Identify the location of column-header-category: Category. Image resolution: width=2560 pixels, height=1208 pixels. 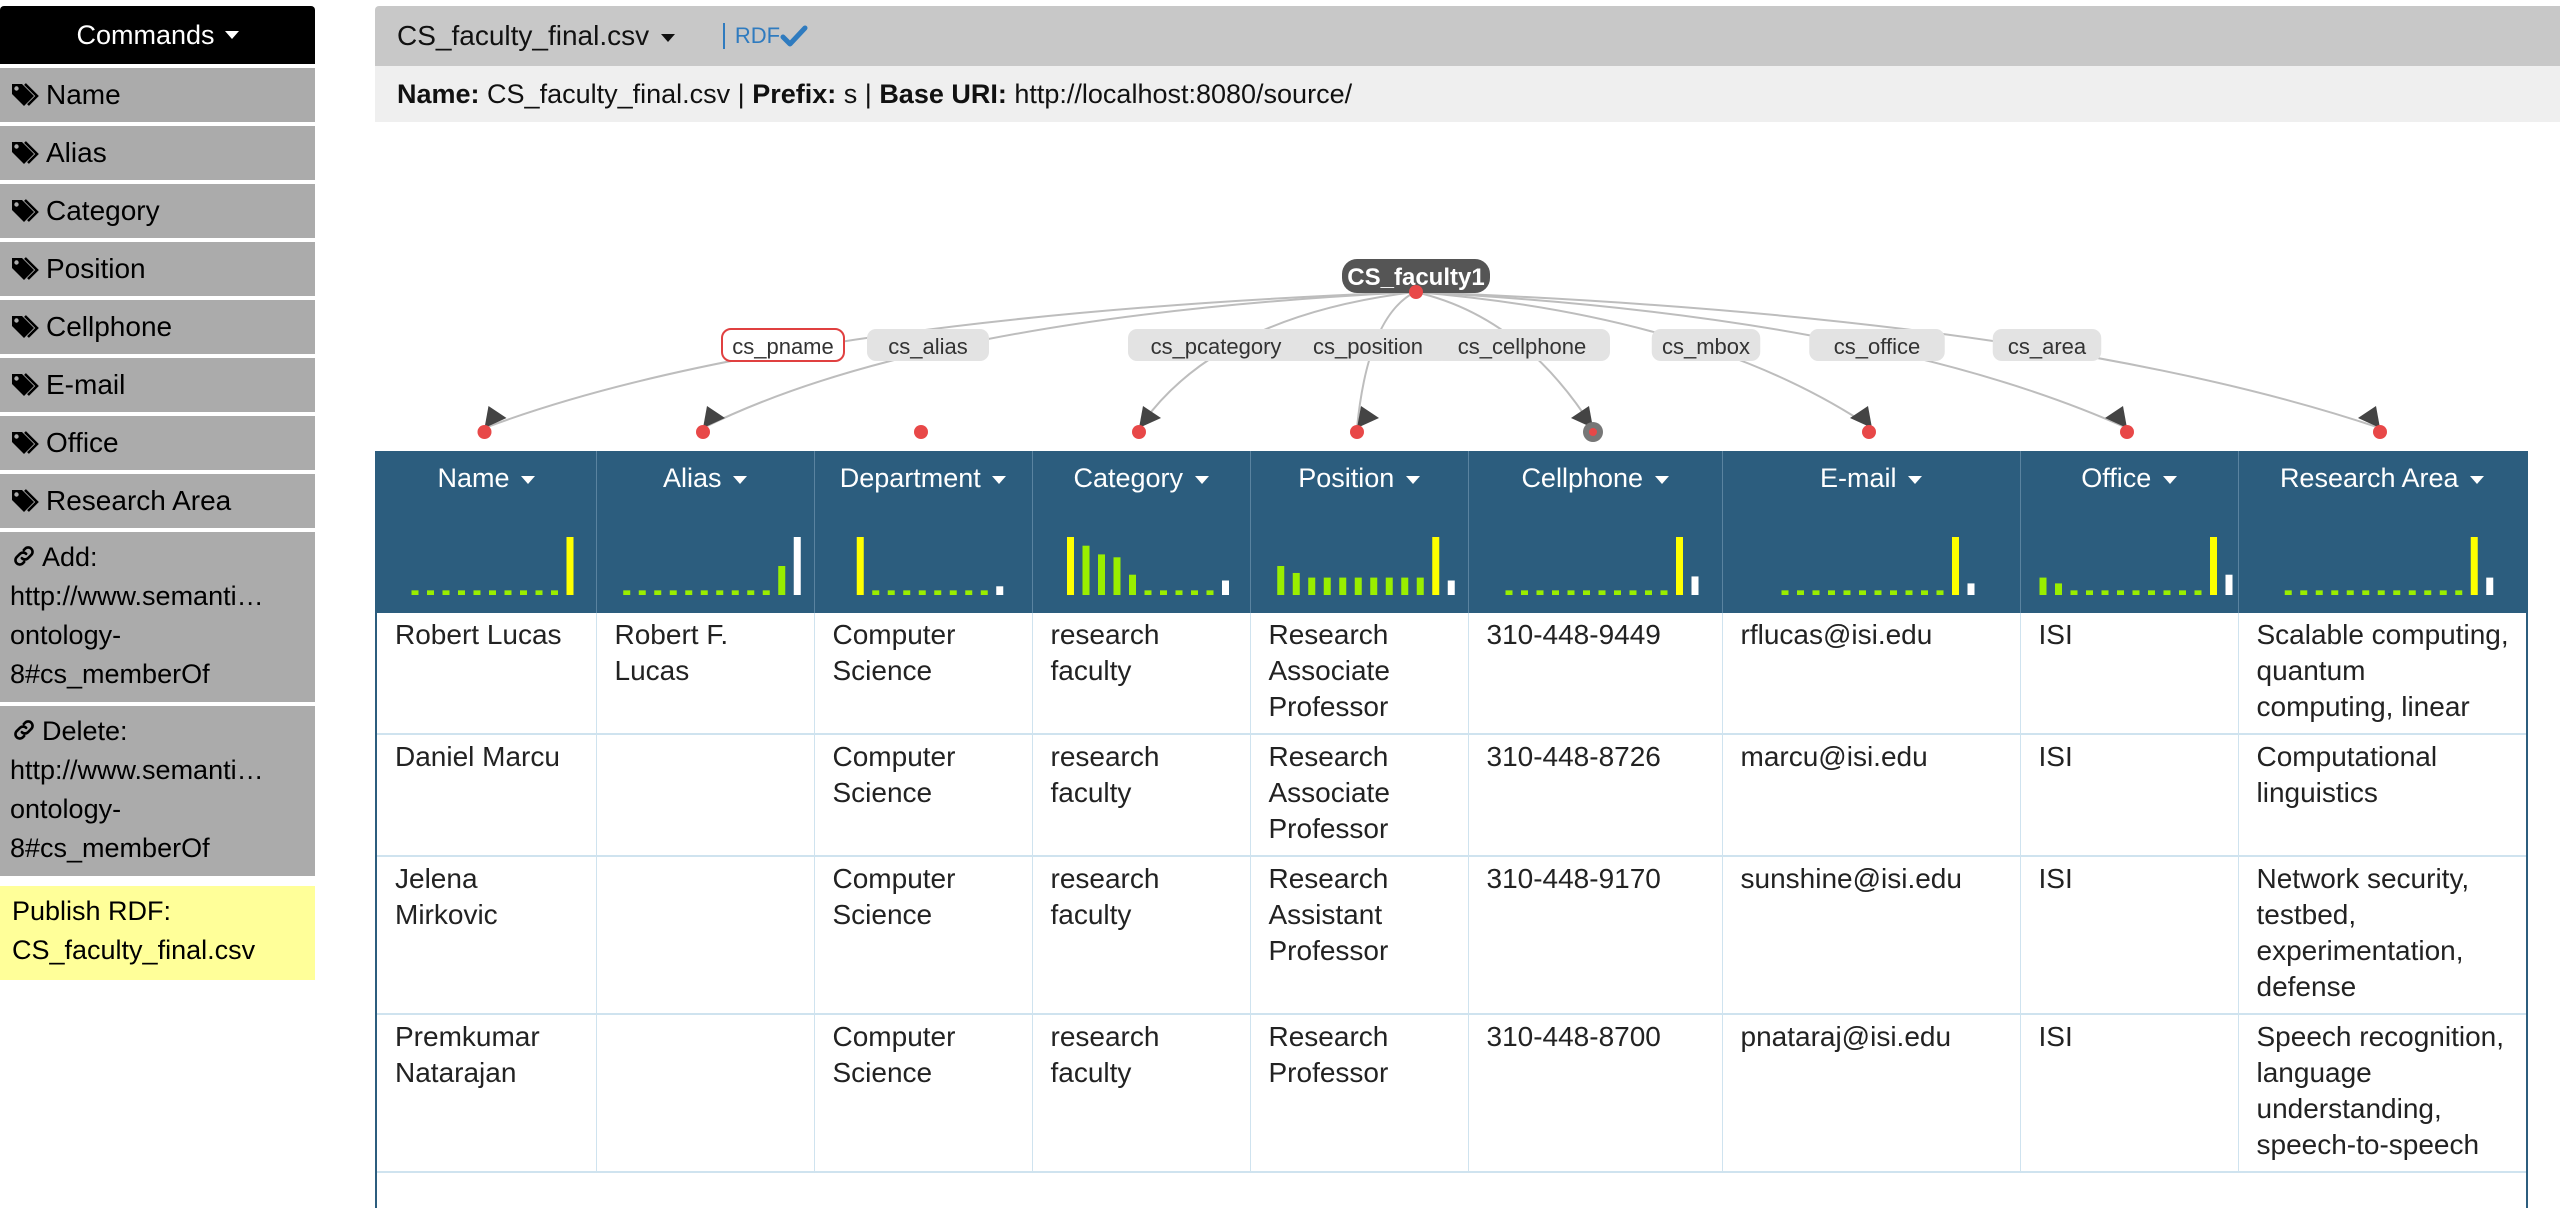
(1141, 532).